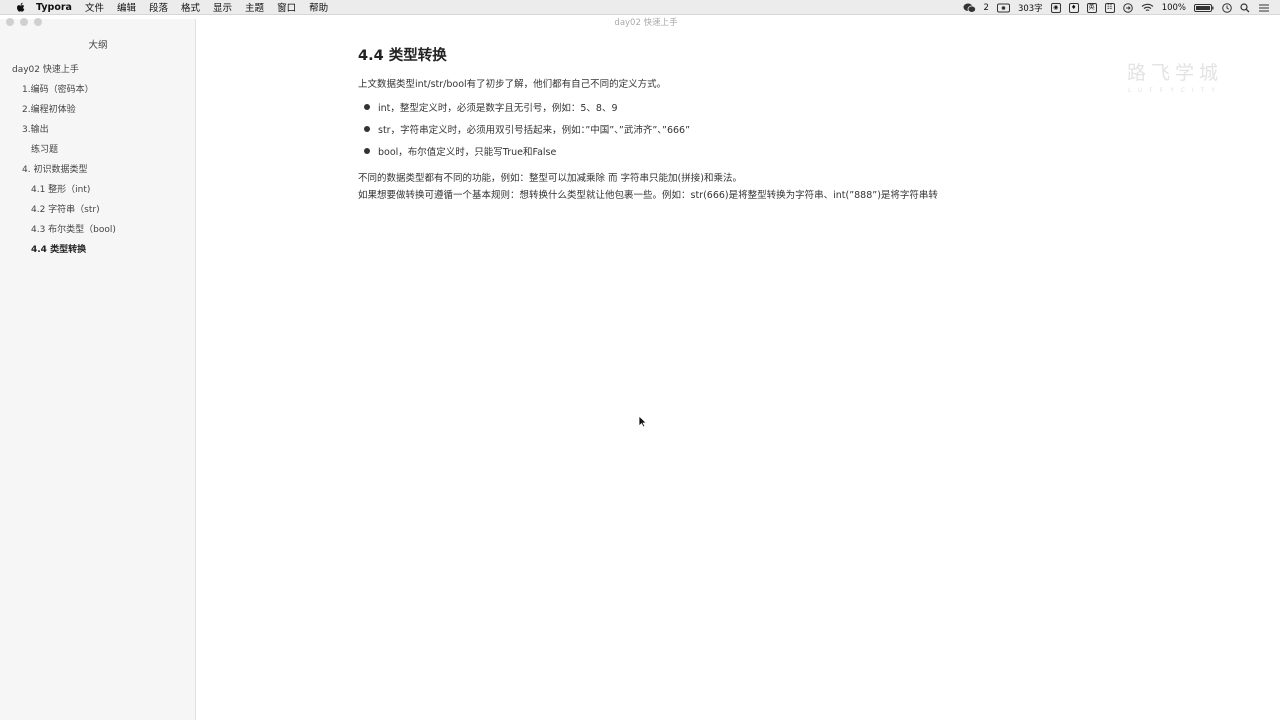  What do you see at coordinates (35, 128) in the screenshot?
I see `outline-item-output: 3.输出` at bounding box center [35, 128].